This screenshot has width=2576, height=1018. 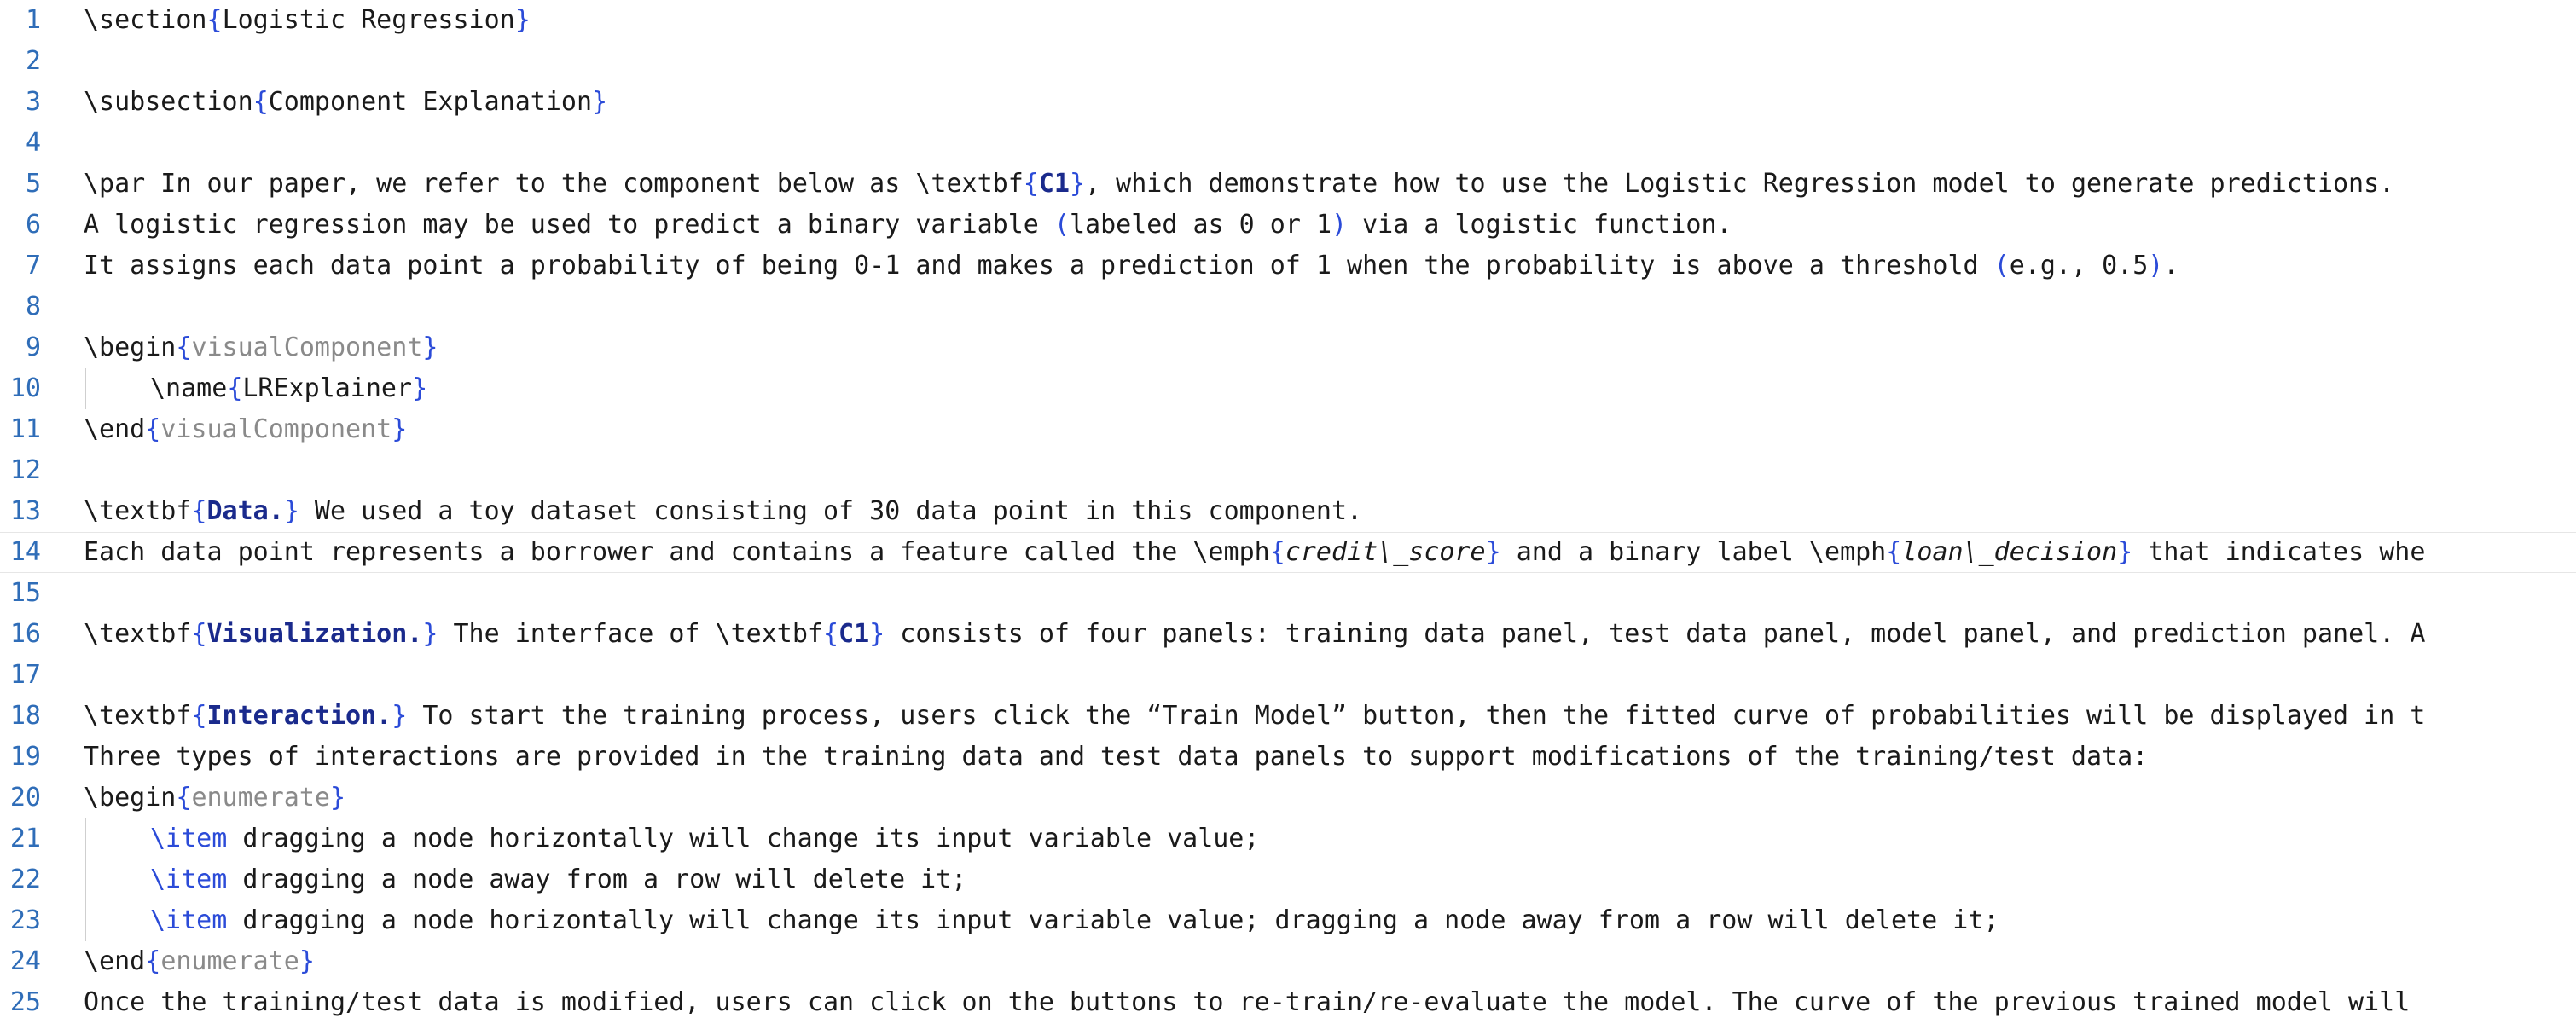 I want to click on line-number: 16, so click(x=25, y=634).